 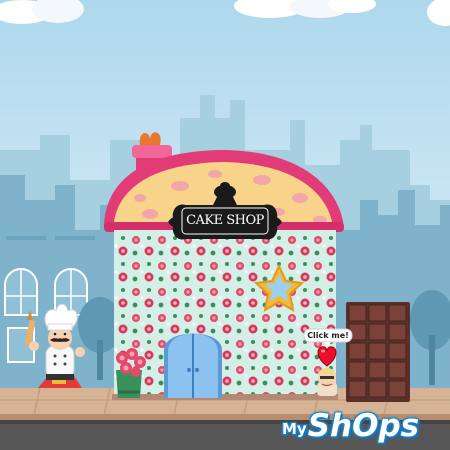 I want to click on logo-prefix: My, so click(x=294, y=429).